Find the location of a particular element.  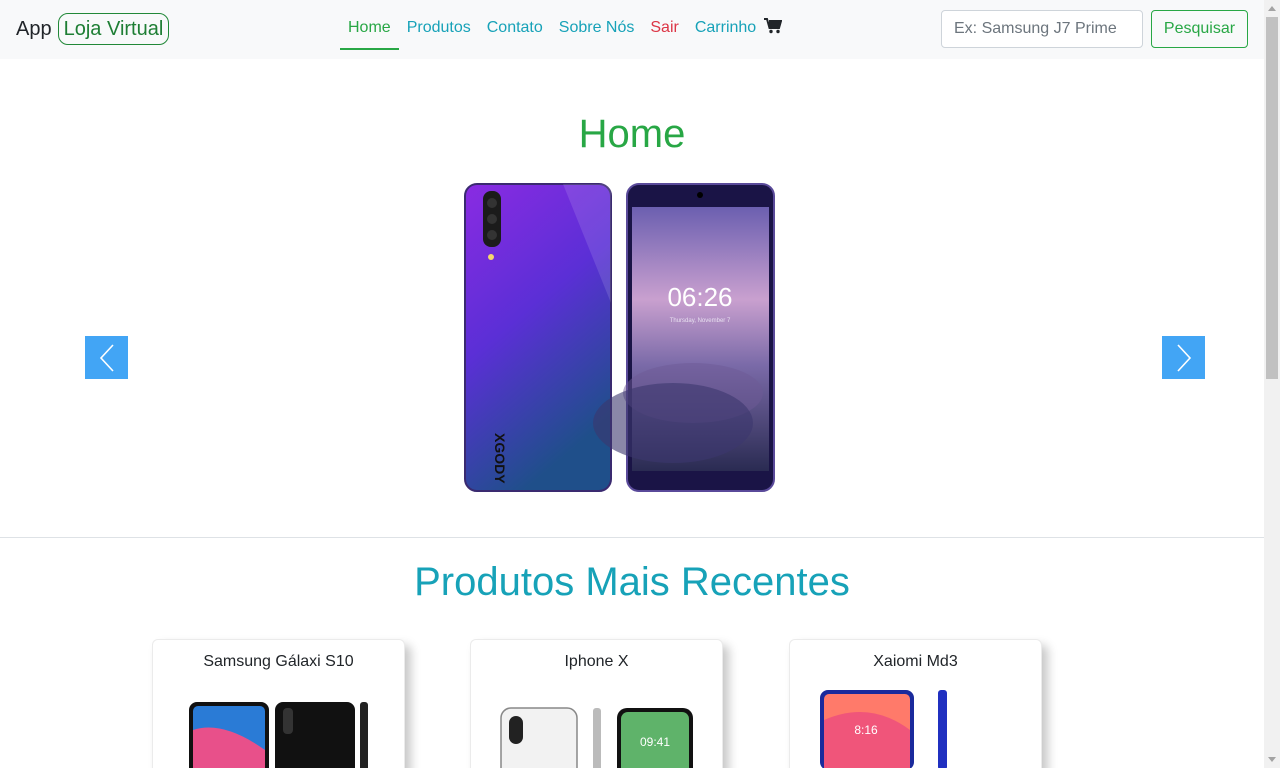

nav-produtos: Produtos is located at coordinates (439, 25).